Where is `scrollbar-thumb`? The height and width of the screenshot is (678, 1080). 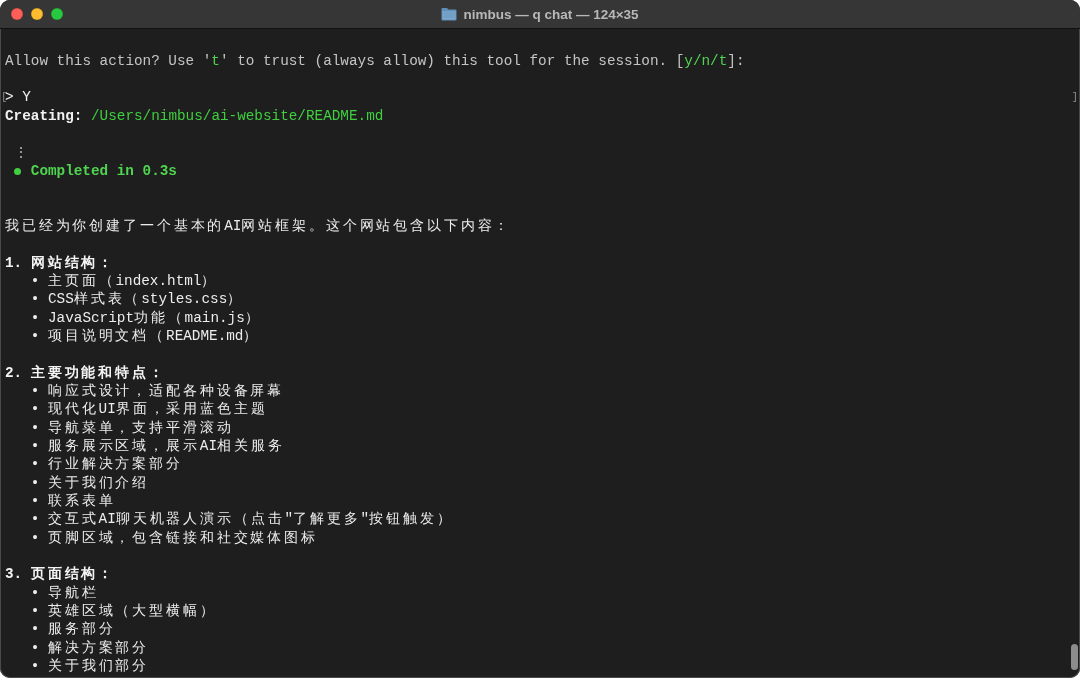
scrollbar-thumb is located at coordinates (1074, 657).